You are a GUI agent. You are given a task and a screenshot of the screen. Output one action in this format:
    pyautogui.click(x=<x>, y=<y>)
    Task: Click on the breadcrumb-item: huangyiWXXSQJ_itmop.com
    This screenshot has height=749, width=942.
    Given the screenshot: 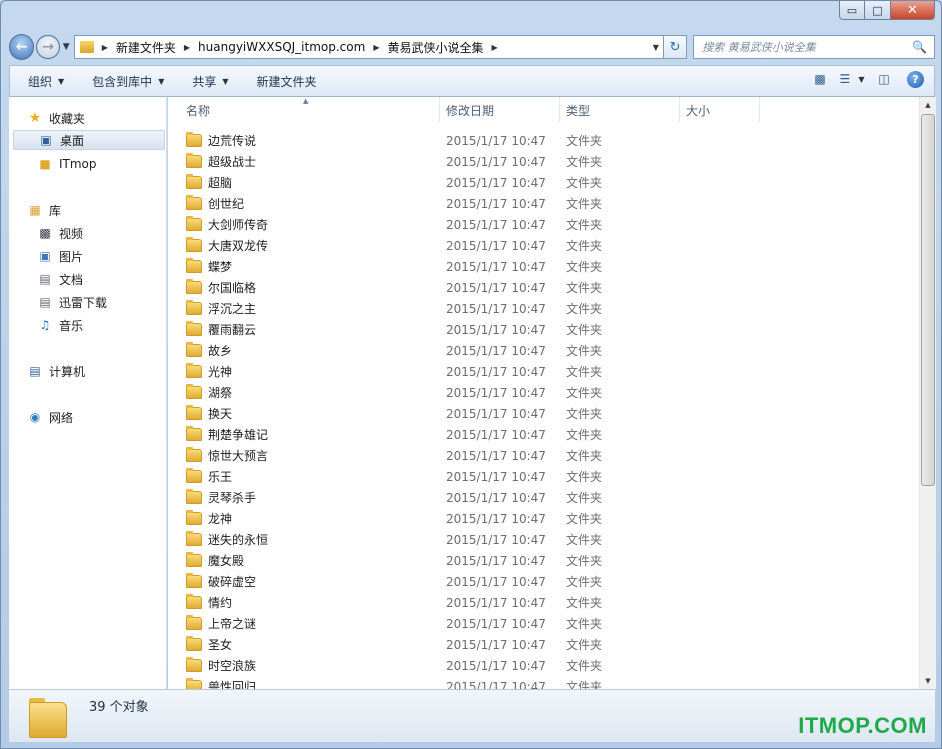 What is the action you would take?
    pyautogui.click(x=281, y=47)
    